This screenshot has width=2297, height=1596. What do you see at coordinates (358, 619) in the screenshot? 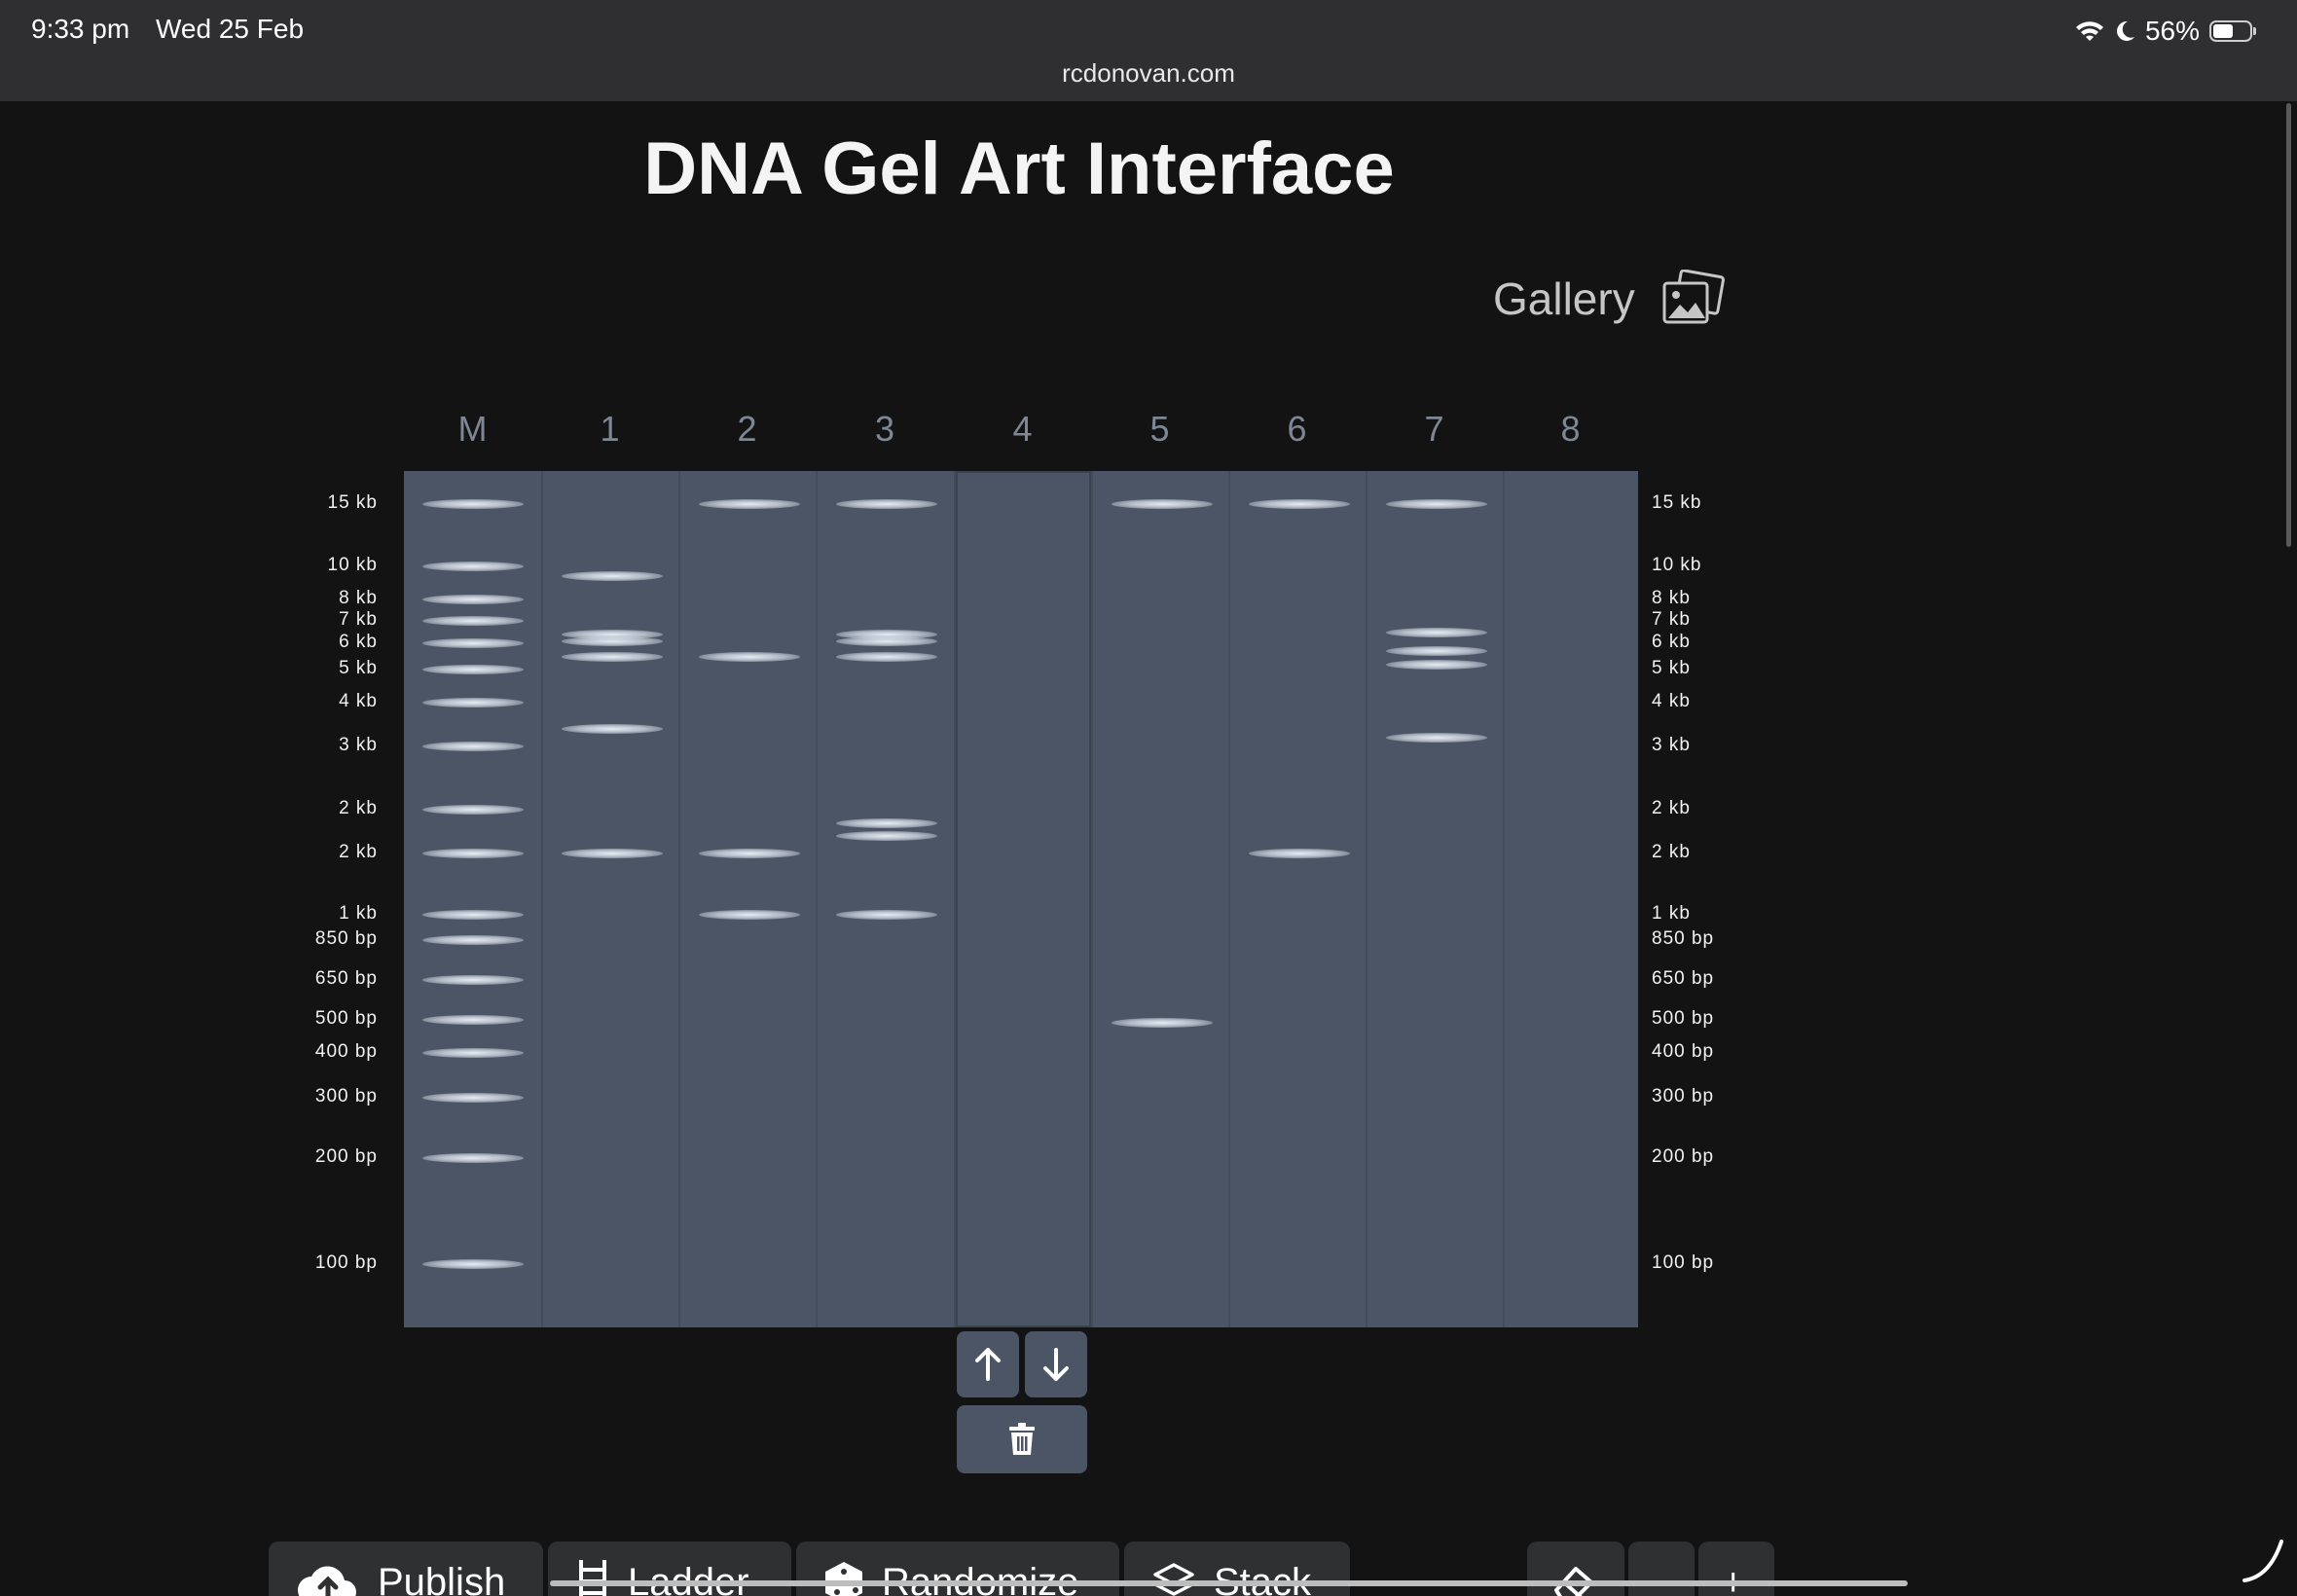
I see `size-label-left: 7 kb` at bounding box center [358, 619].